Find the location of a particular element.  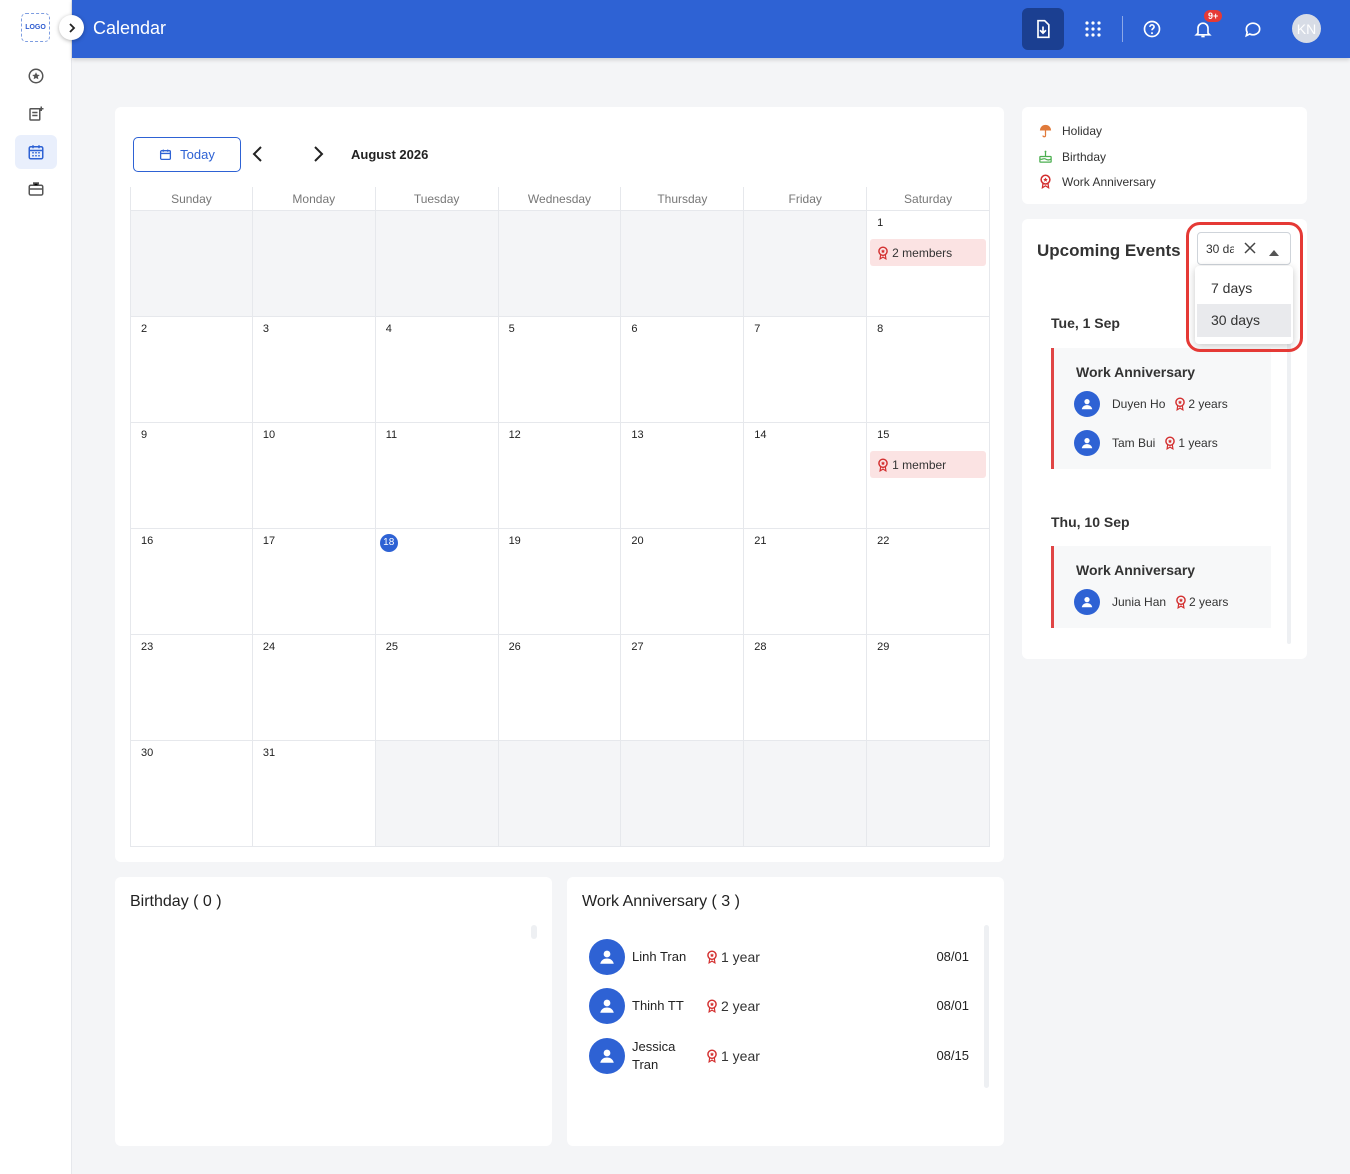

date-number: 1 is located at coordinates (880, 223).